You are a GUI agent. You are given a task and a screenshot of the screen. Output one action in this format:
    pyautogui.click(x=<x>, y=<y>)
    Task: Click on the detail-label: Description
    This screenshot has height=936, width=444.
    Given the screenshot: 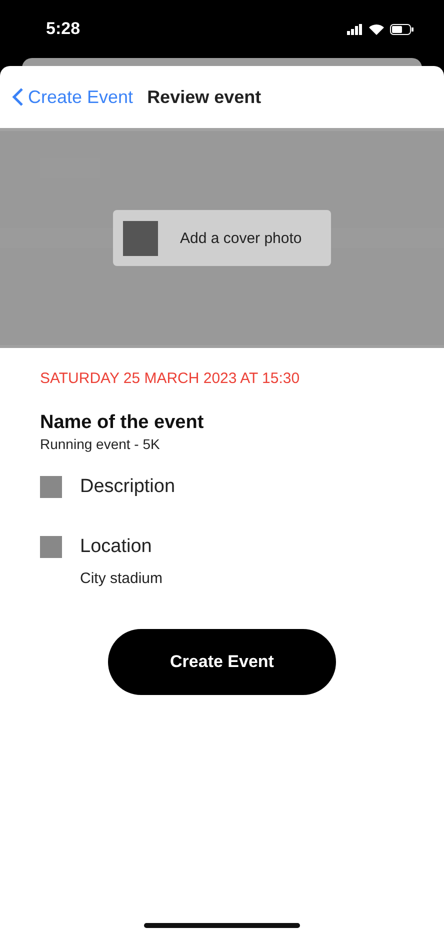 What is the action you would take?
    pyautogui.click(x=128, y=487)
    